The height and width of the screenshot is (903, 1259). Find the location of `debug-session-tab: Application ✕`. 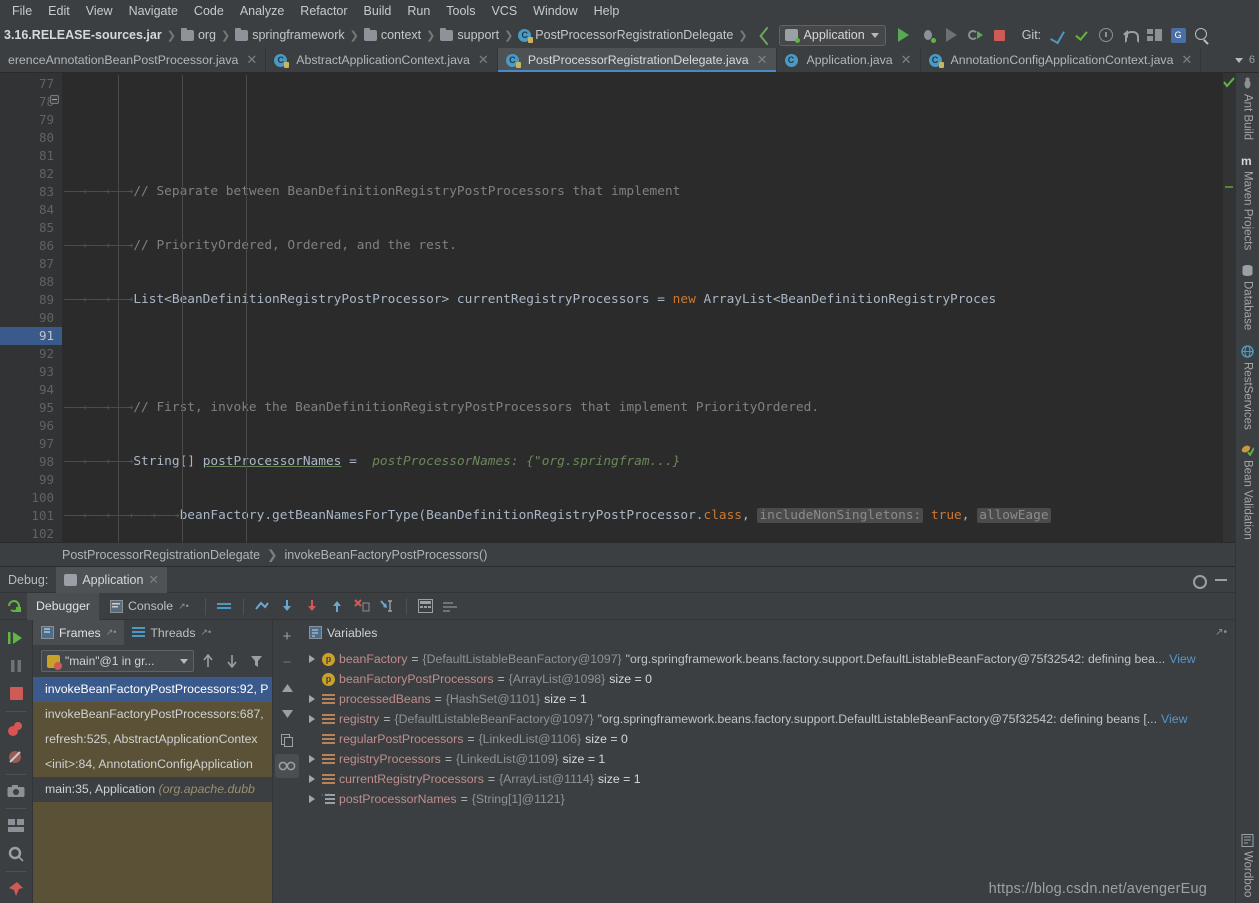

debug-session-tab: Application ✕ is located at coordinates (111, 579).